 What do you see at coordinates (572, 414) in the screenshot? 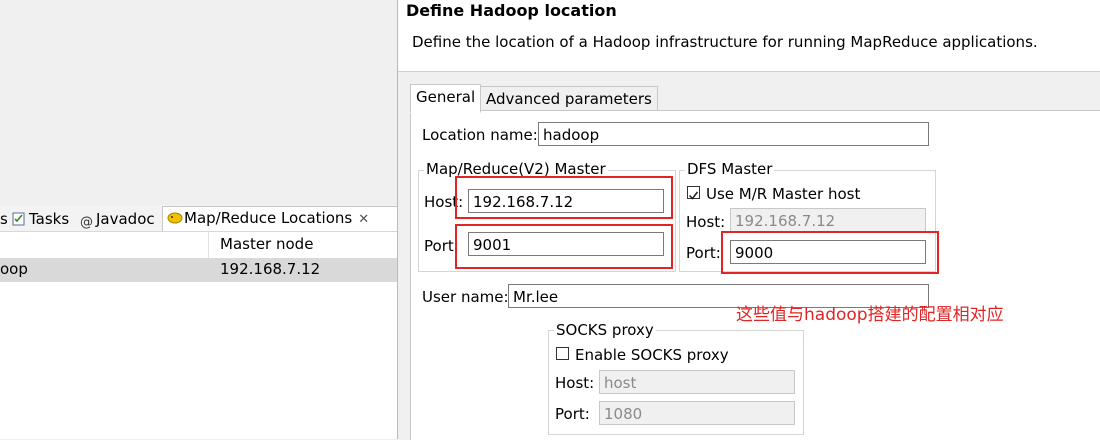
I see `socks-port-label: Port:` at bounding box center [572, 414].